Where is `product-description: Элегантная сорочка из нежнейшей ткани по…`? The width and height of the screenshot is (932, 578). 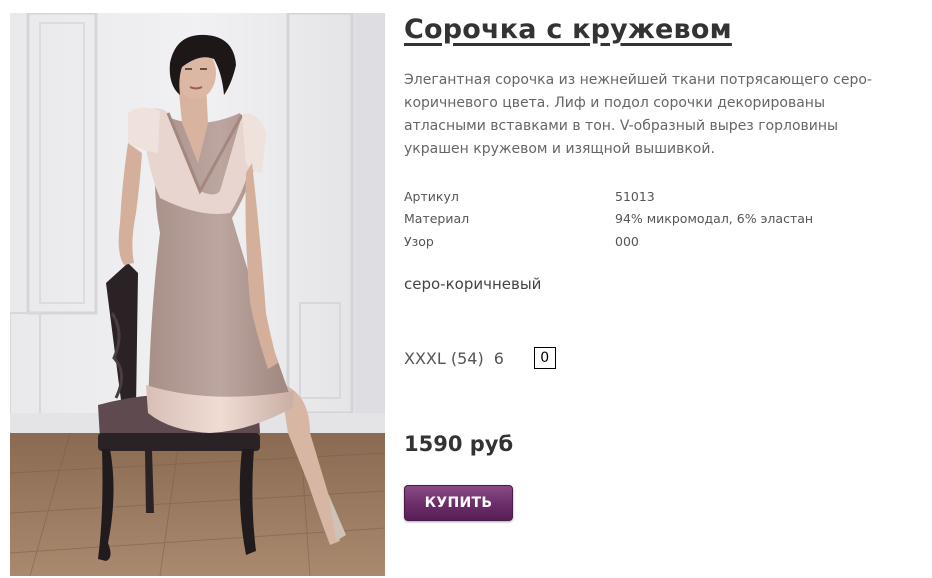 product-description: Элегантная сорочка из нежнейшей ткани по… is located at coordinates (638, 114).